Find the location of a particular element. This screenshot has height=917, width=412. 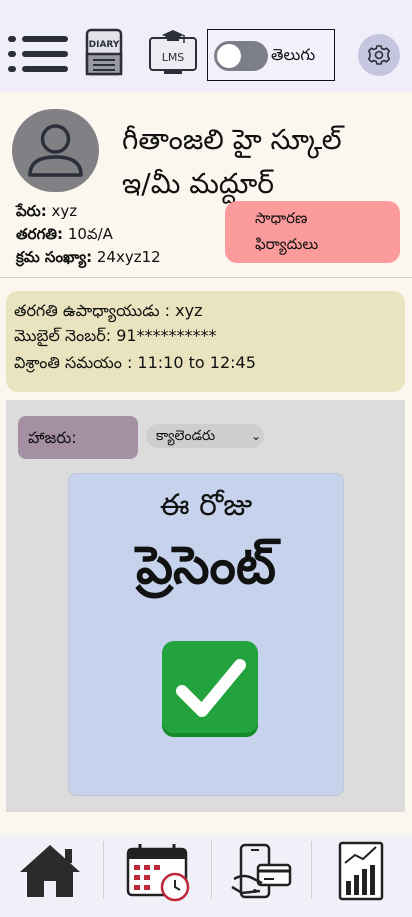

school-name-line1: గీతాంజలి హై స్కూల్ is located at coordinates (232, 139).